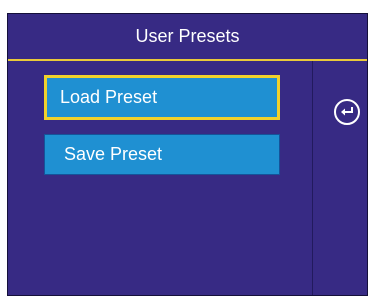  I want to click on load-preset-button: Load Preset, so click(162, 97).